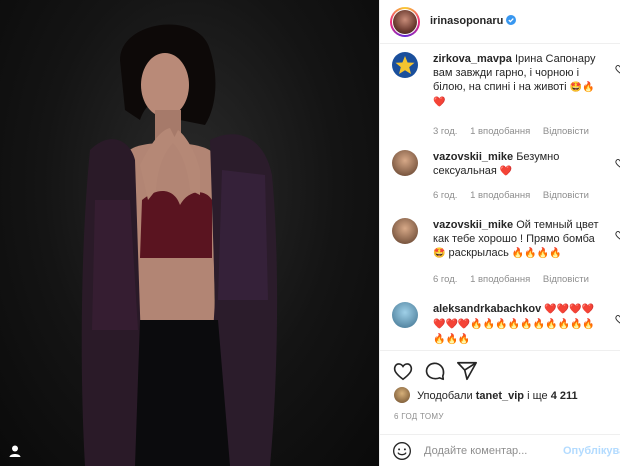 The height and width of the screenshot is (466, 620). What do you see at coordinates (472, 59) in the screenshot?
I see `commenter-username: zirkova_mavpa` at bounding box center [472, 59].